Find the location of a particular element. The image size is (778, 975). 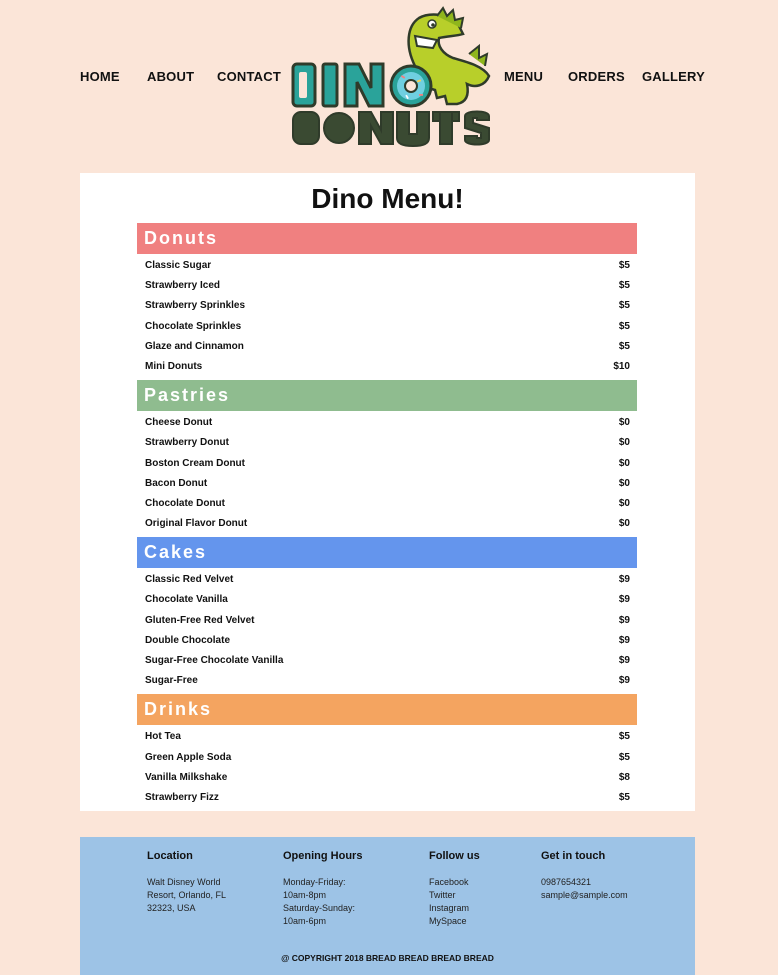

footer-email: sample@sample.com is located at coordinates (584, 895).